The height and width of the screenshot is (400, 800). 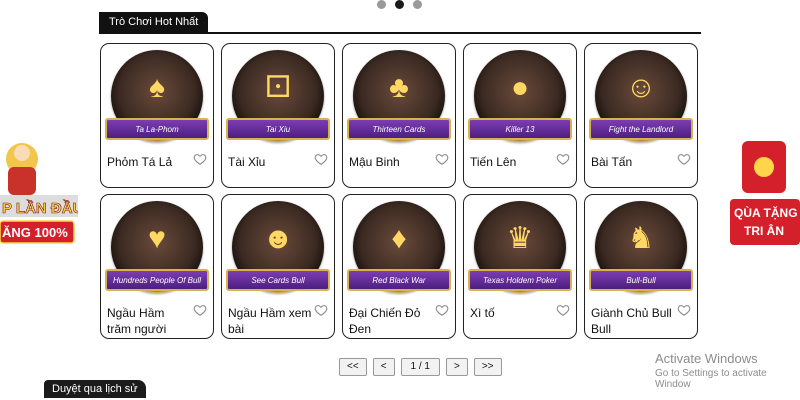 What do you see at coordinates (520, 238) in the screenshot?
I see `game-glyph: ♛` at bounding box center [520, 238].